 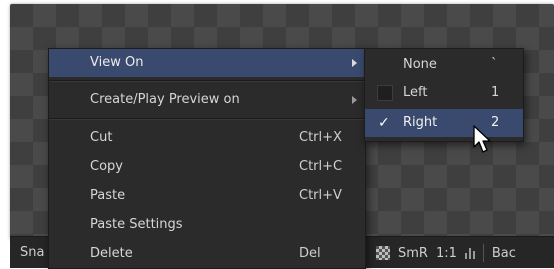 I want to click on submenu-item-key: `, so click(x=494, y=64).